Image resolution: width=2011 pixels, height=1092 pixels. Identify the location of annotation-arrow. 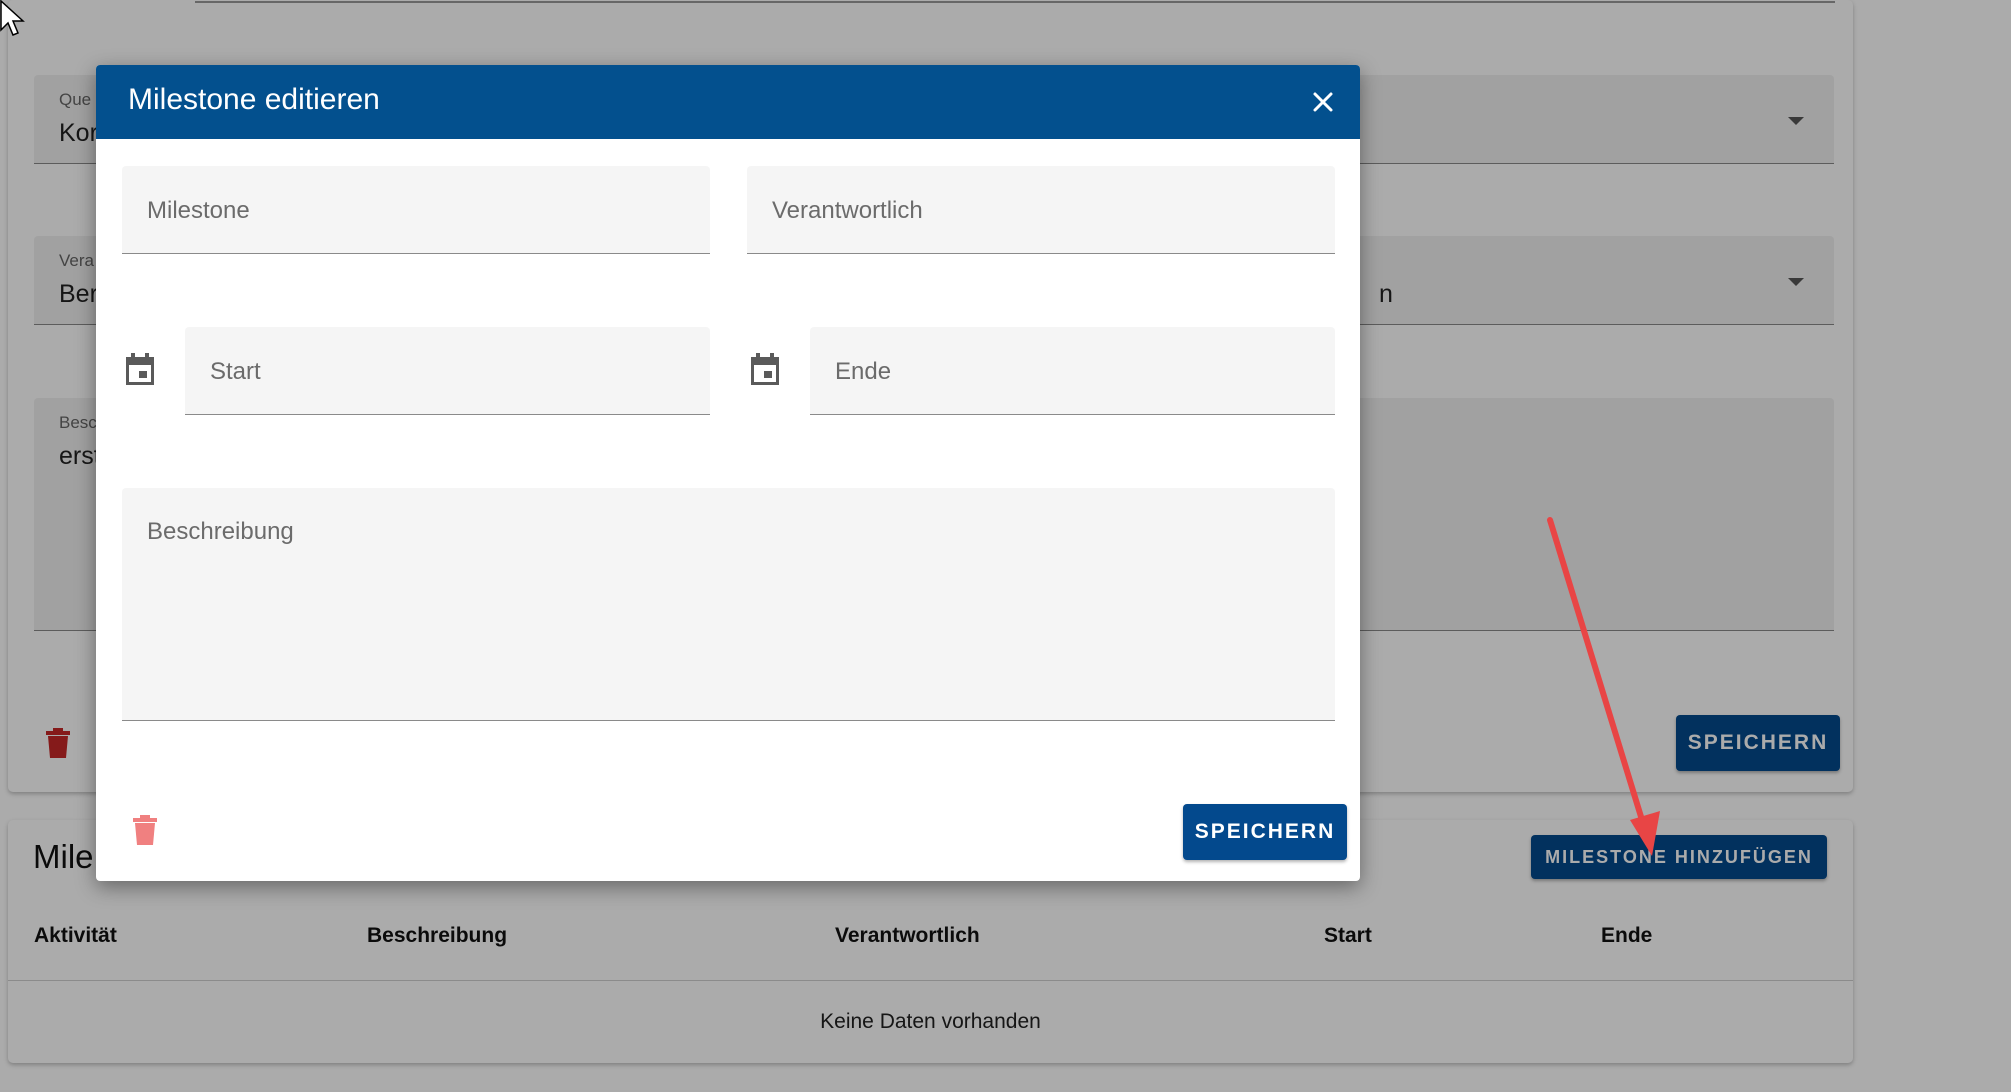
(1603, 686).